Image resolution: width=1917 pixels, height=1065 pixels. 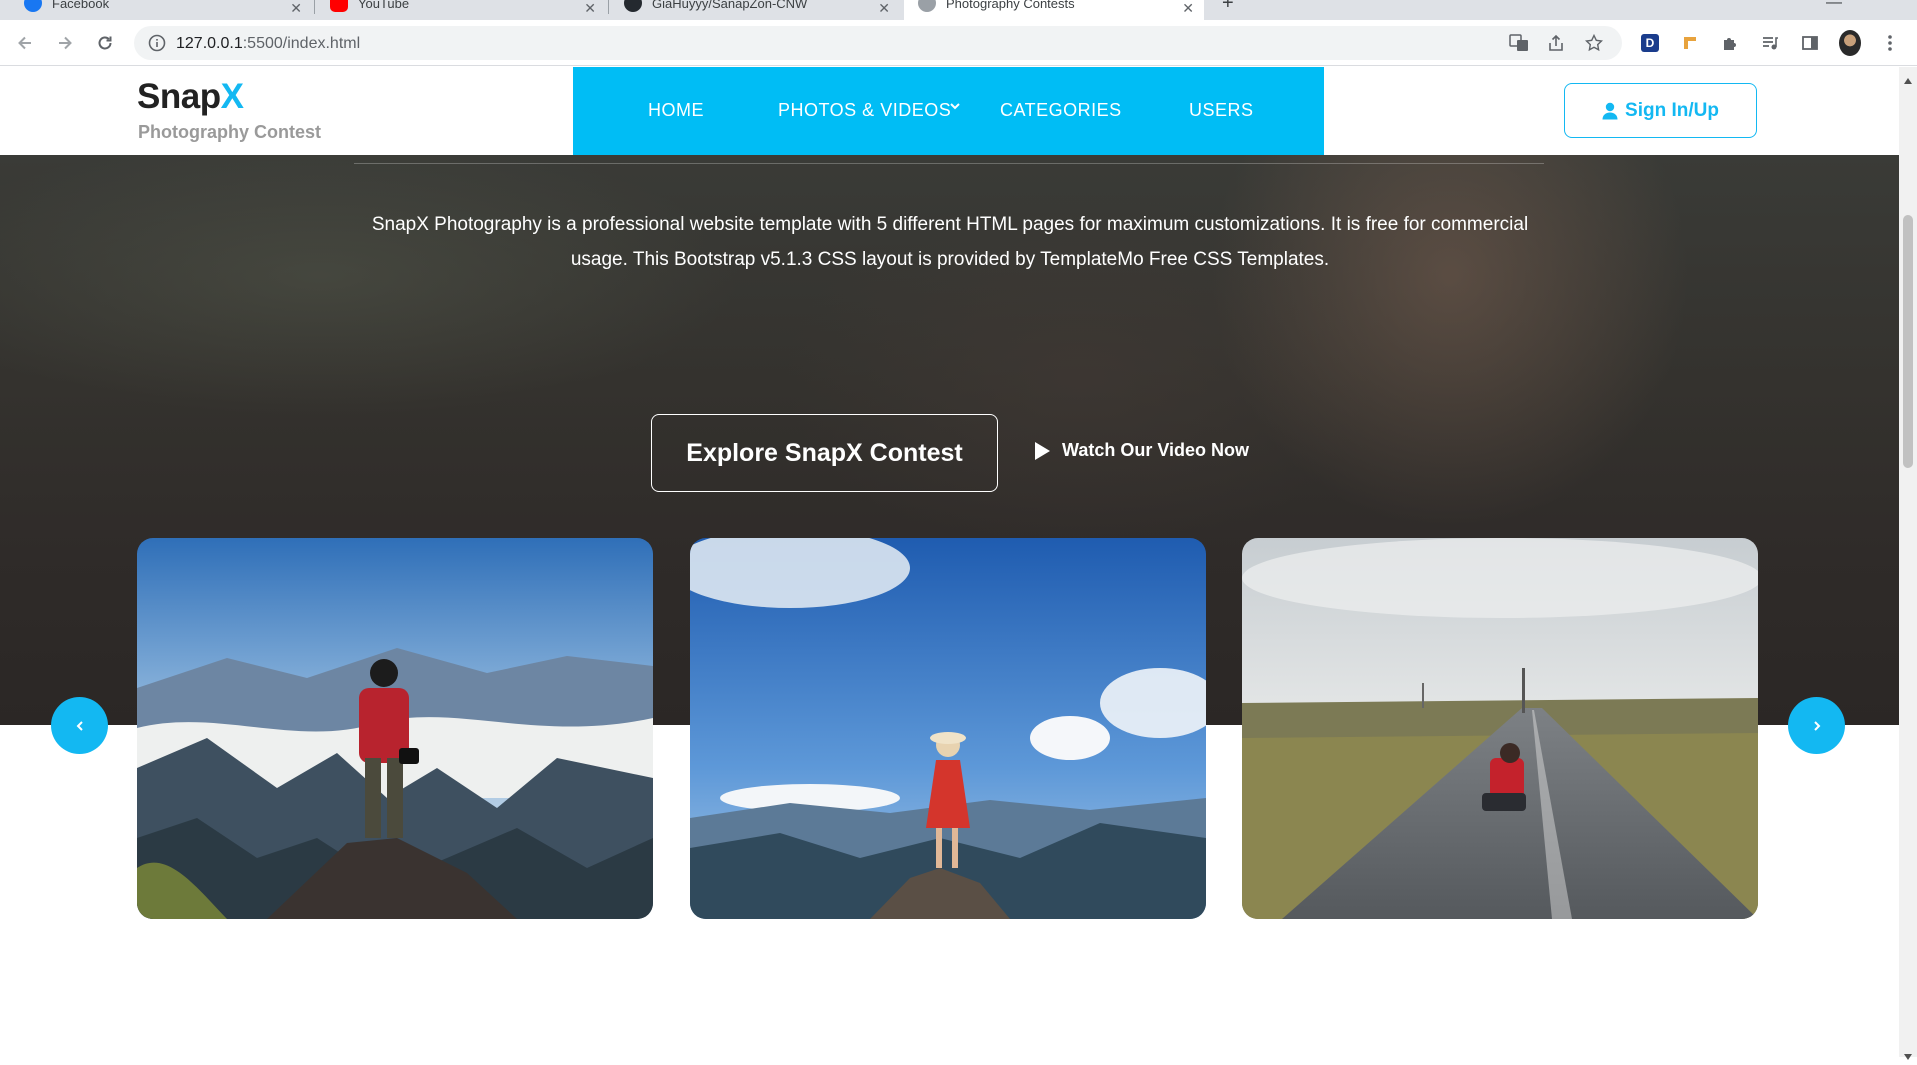 I want to click on browser-toolbar: 127.0.0.1:5500/index.html D, so click(x=958, y=43).